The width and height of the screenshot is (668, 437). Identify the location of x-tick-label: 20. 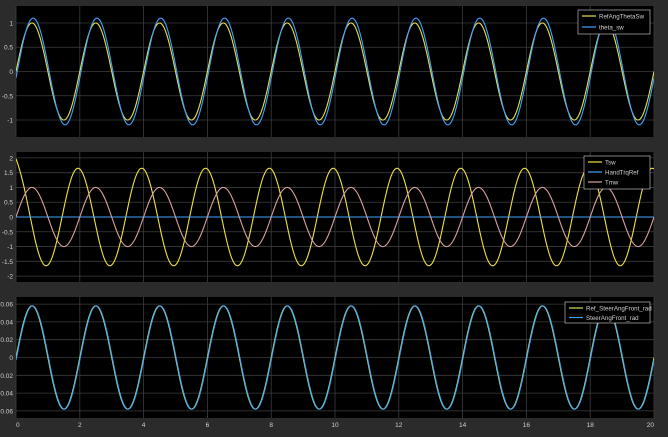
(651, 425).